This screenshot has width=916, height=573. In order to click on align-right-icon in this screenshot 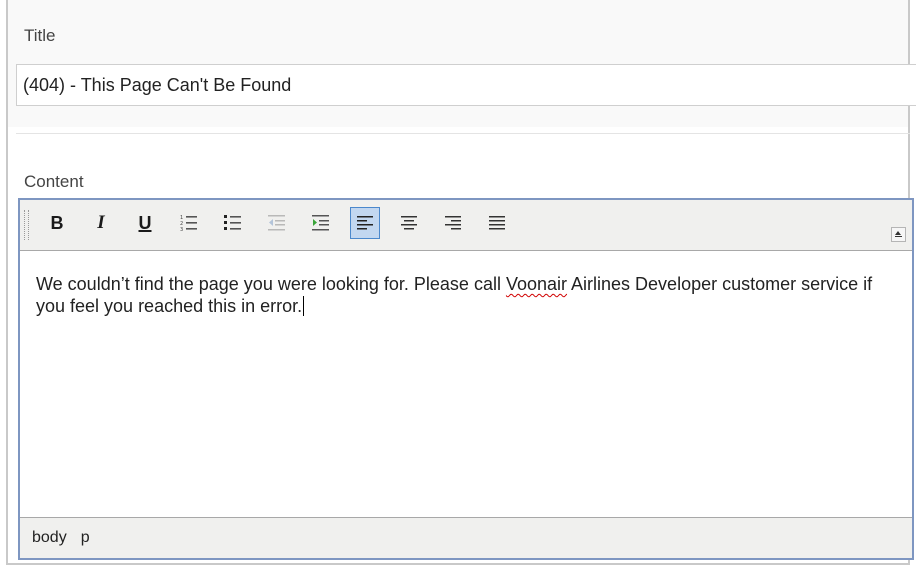, I will do `click(453, 223)`.